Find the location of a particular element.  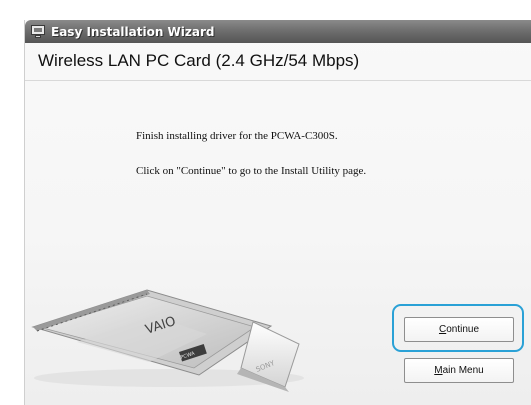

main-menu-mnemonic: M is located at coordinates (438, 370).